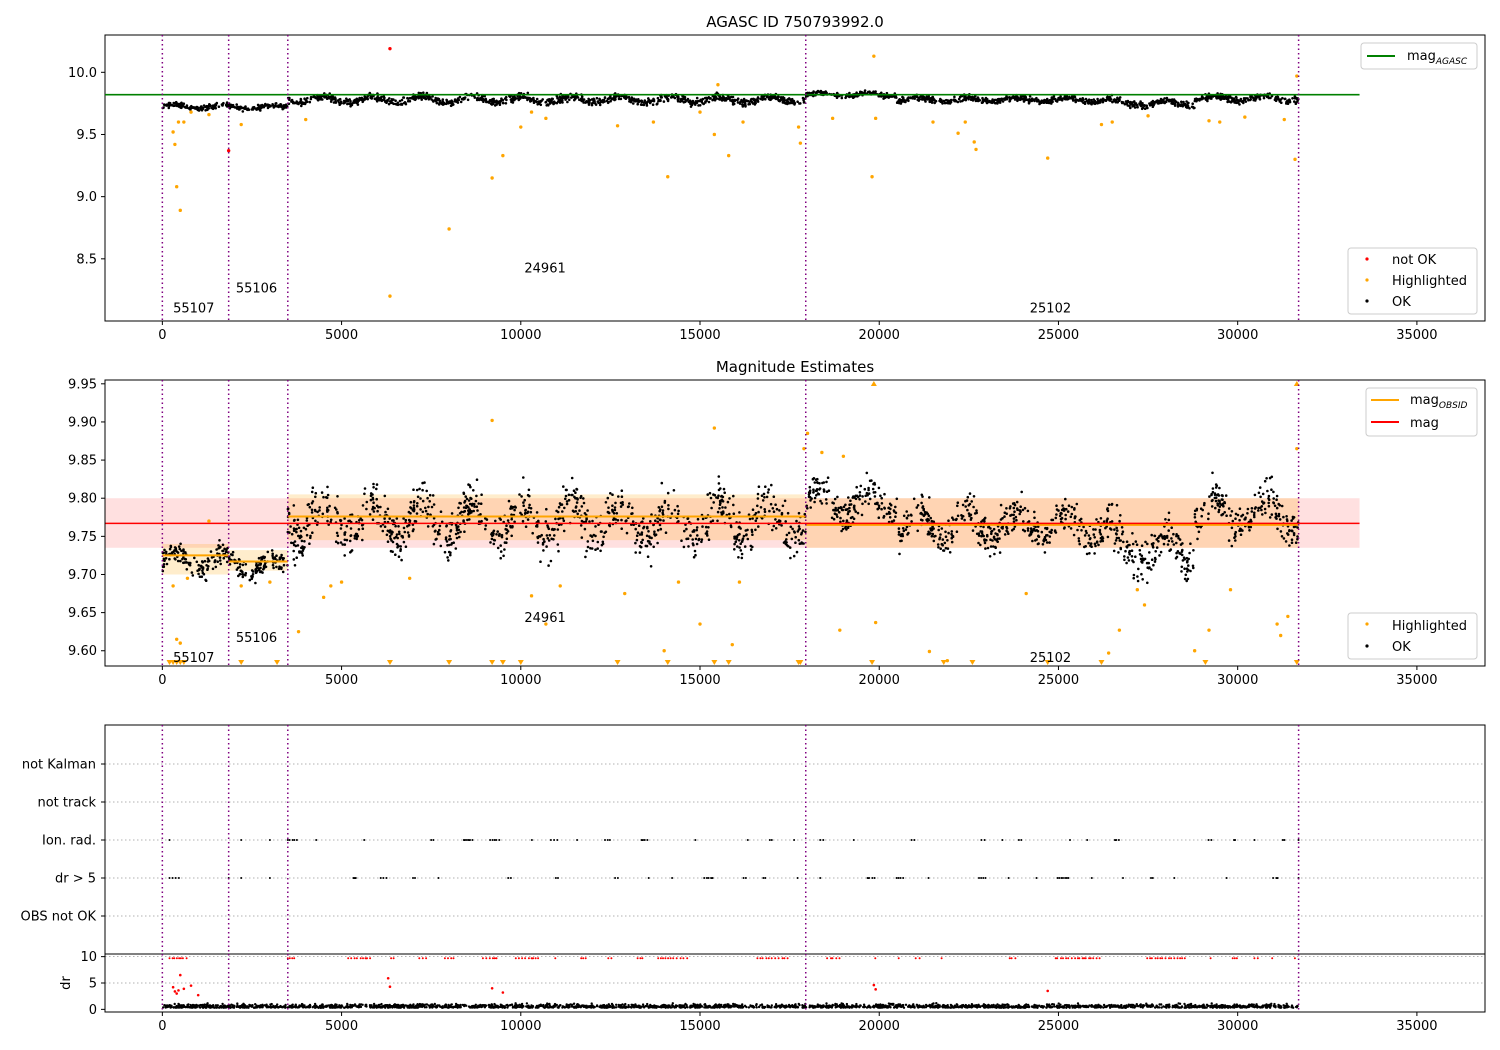  What do you see at coordinates (520, 1026) in the screenshot?
I see `panel4-xtick-label-2: 10000` at bounding box center [520, 1026].